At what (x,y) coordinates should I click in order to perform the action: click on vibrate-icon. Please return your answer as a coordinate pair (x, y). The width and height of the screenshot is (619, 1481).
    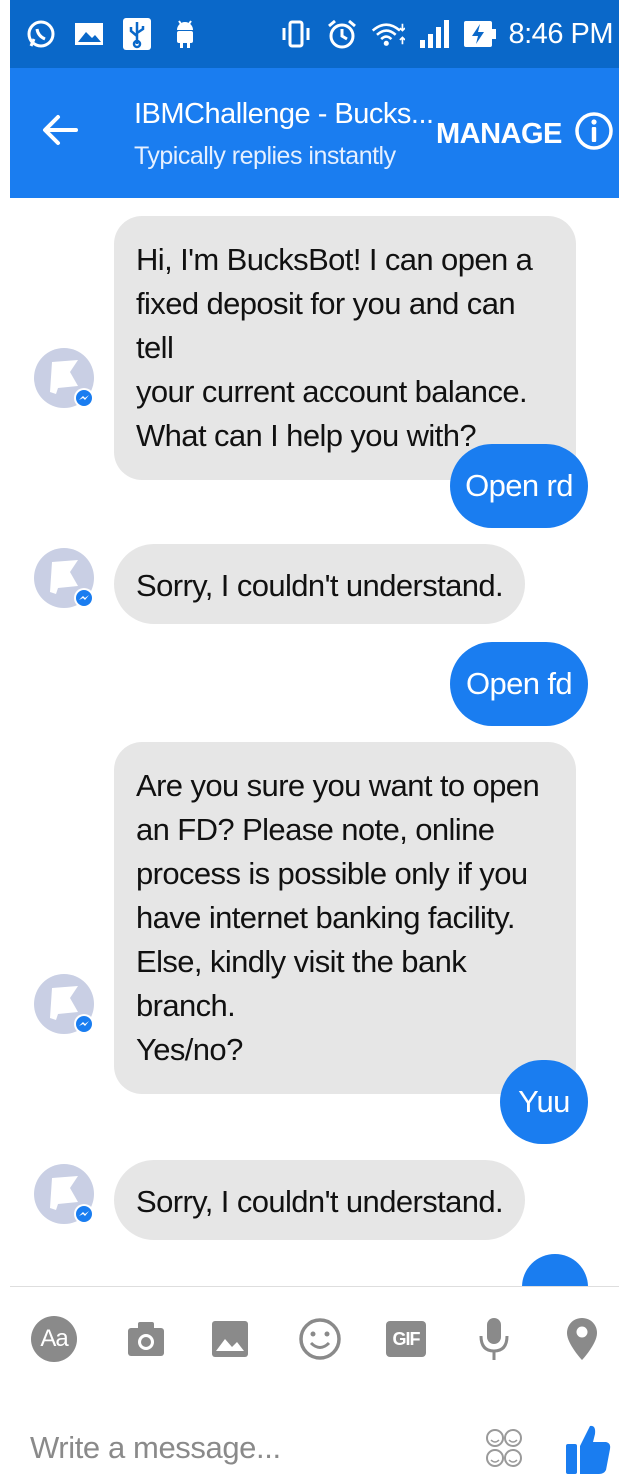
    Looking at the image, I should click on (296, 34).